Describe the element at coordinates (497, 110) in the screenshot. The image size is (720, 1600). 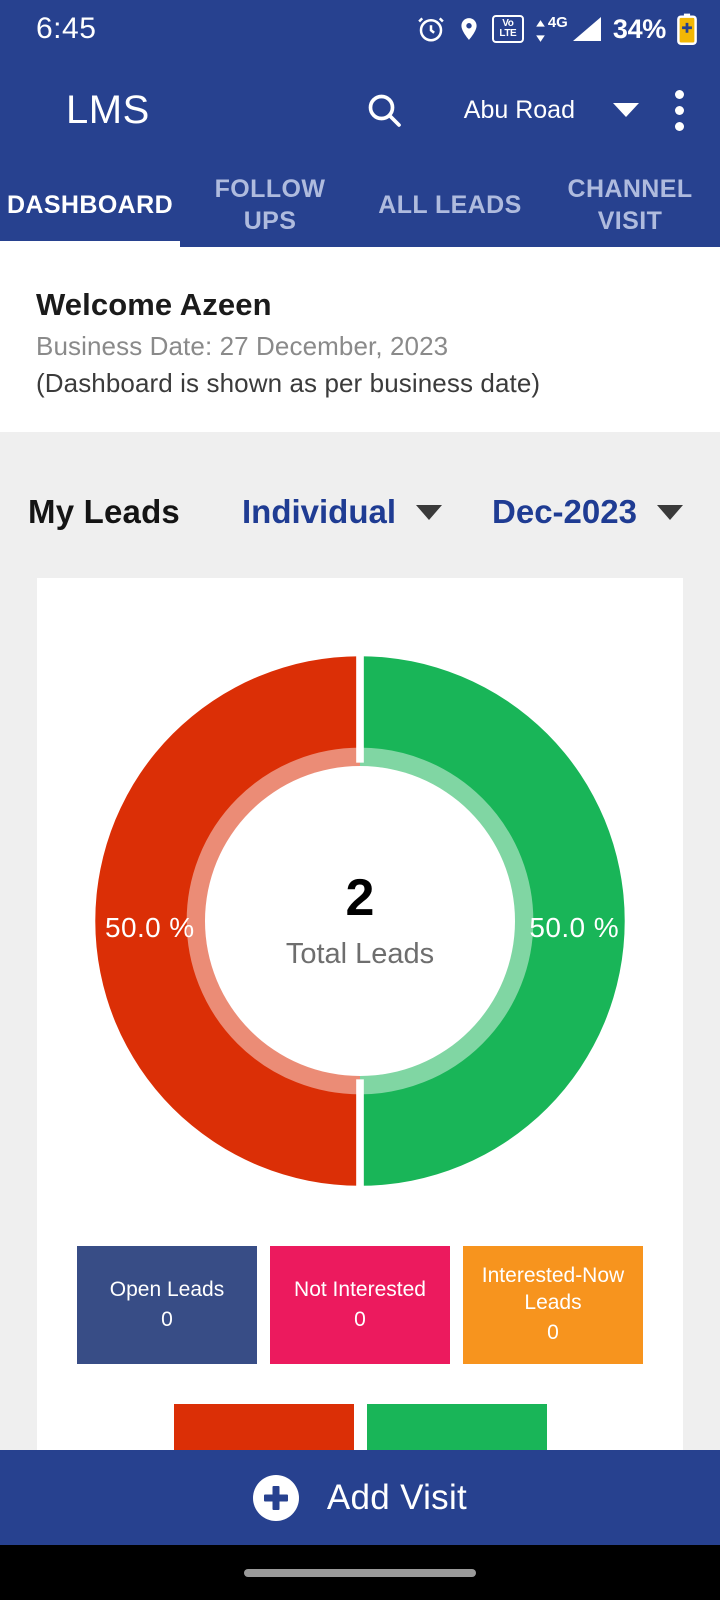
I see `location-selector-label: Abu Road` at that location.